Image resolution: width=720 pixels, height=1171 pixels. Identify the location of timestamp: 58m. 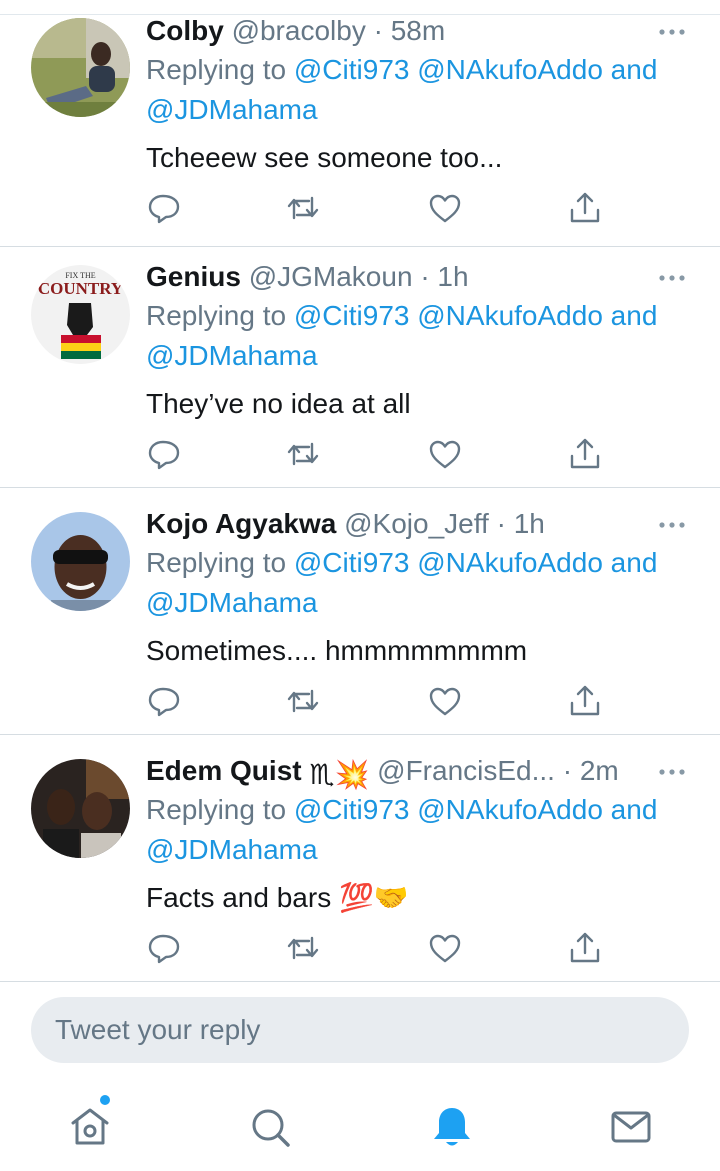
(418, 30).